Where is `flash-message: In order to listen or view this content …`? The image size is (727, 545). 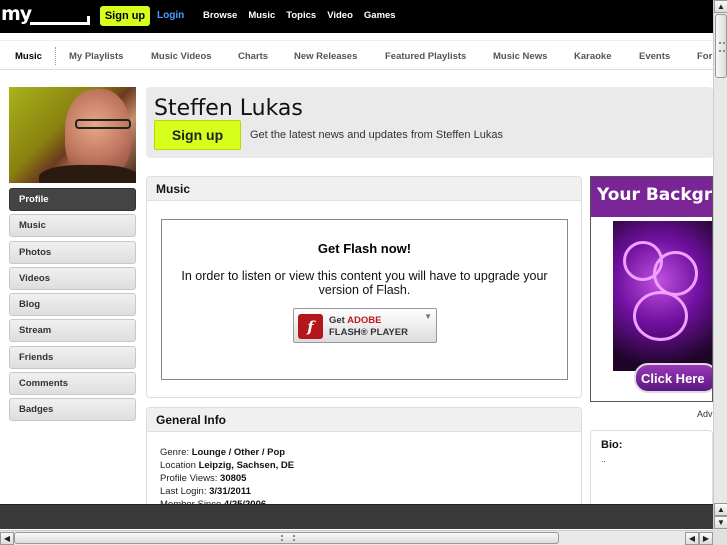
flash-message: In order to listen or view this content … is located at coordinates (364, 283).